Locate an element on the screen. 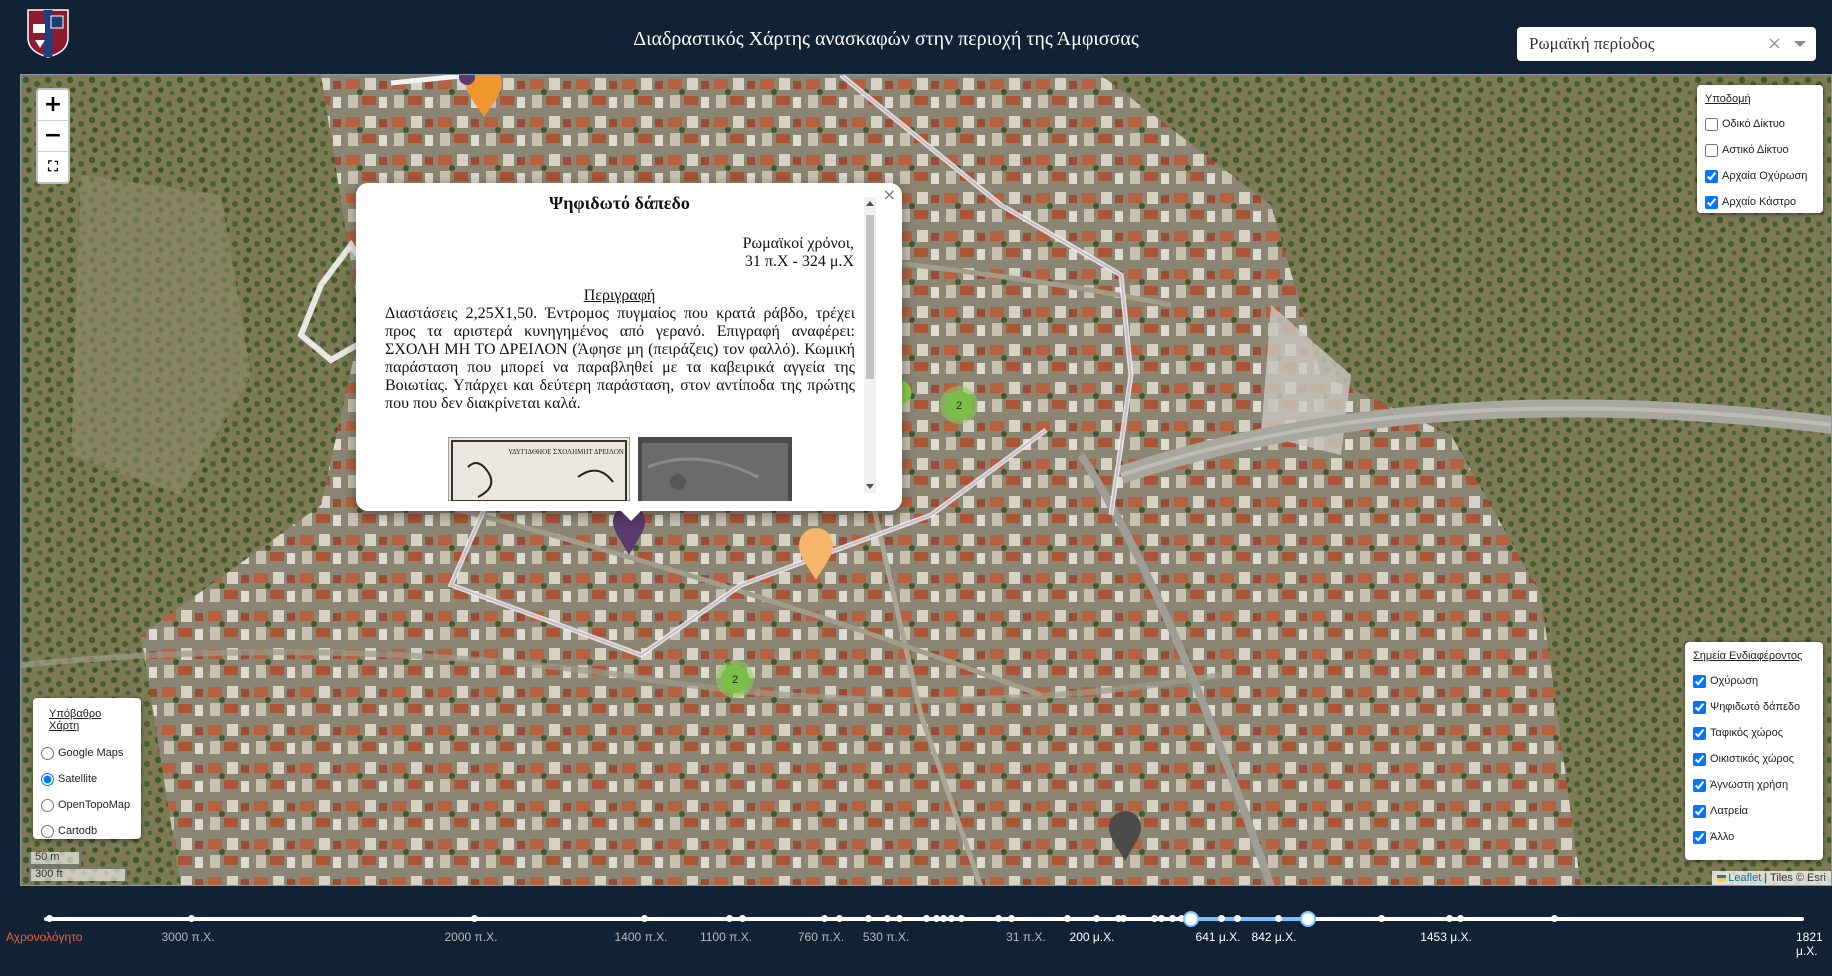 This screenshot has width=1832, height=976. zoom-out-button: − is located at coordinates (53, 136).